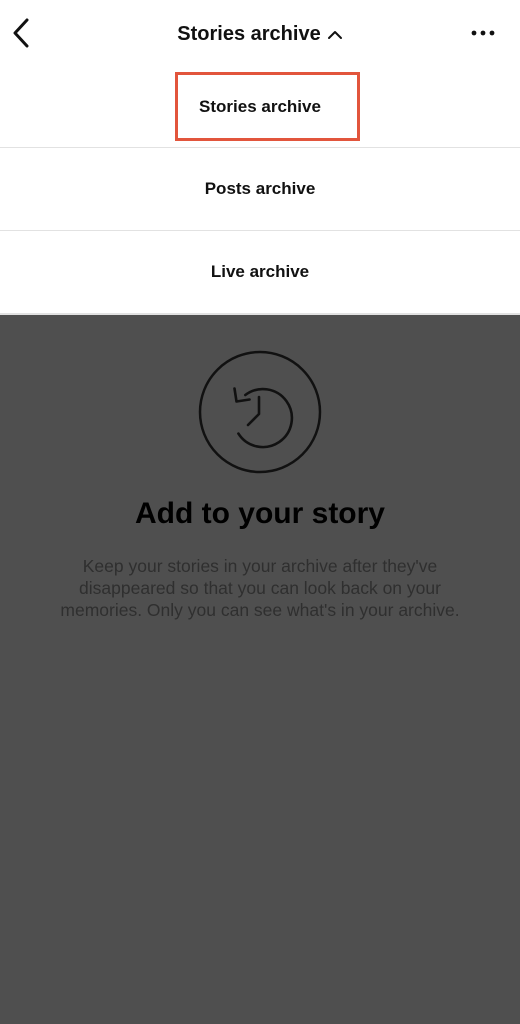 The height and width of the screenshot is (1024, 520). I want to click on history-icon, so click(260, 412).